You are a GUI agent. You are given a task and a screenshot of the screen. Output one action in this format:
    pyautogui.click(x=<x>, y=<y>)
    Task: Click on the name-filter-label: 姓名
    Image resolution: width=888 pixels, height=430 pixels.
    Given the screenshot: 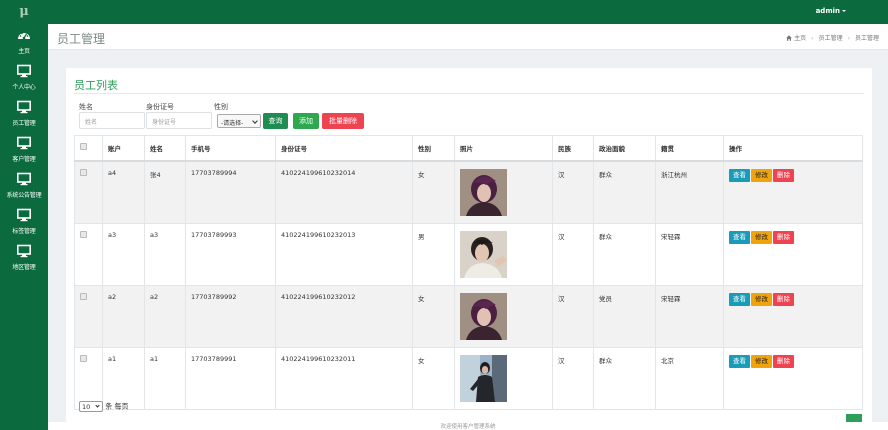 What is the action you would take?
    pyautogui.click(x=86, y=107)
    